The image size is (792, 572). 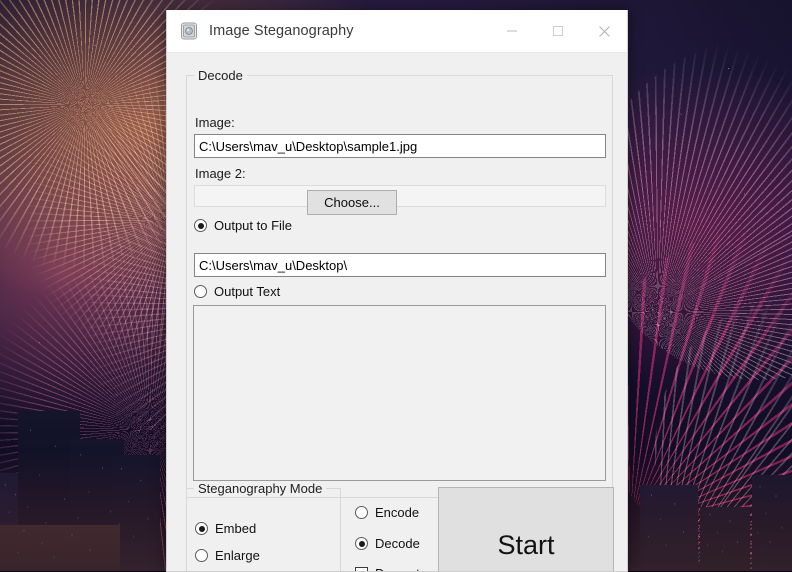 What do you see at coordinates (260, 488) in the screenshot?
I see `steganography-mode-title: Steganography Mode` at bounding box center [260, 488].